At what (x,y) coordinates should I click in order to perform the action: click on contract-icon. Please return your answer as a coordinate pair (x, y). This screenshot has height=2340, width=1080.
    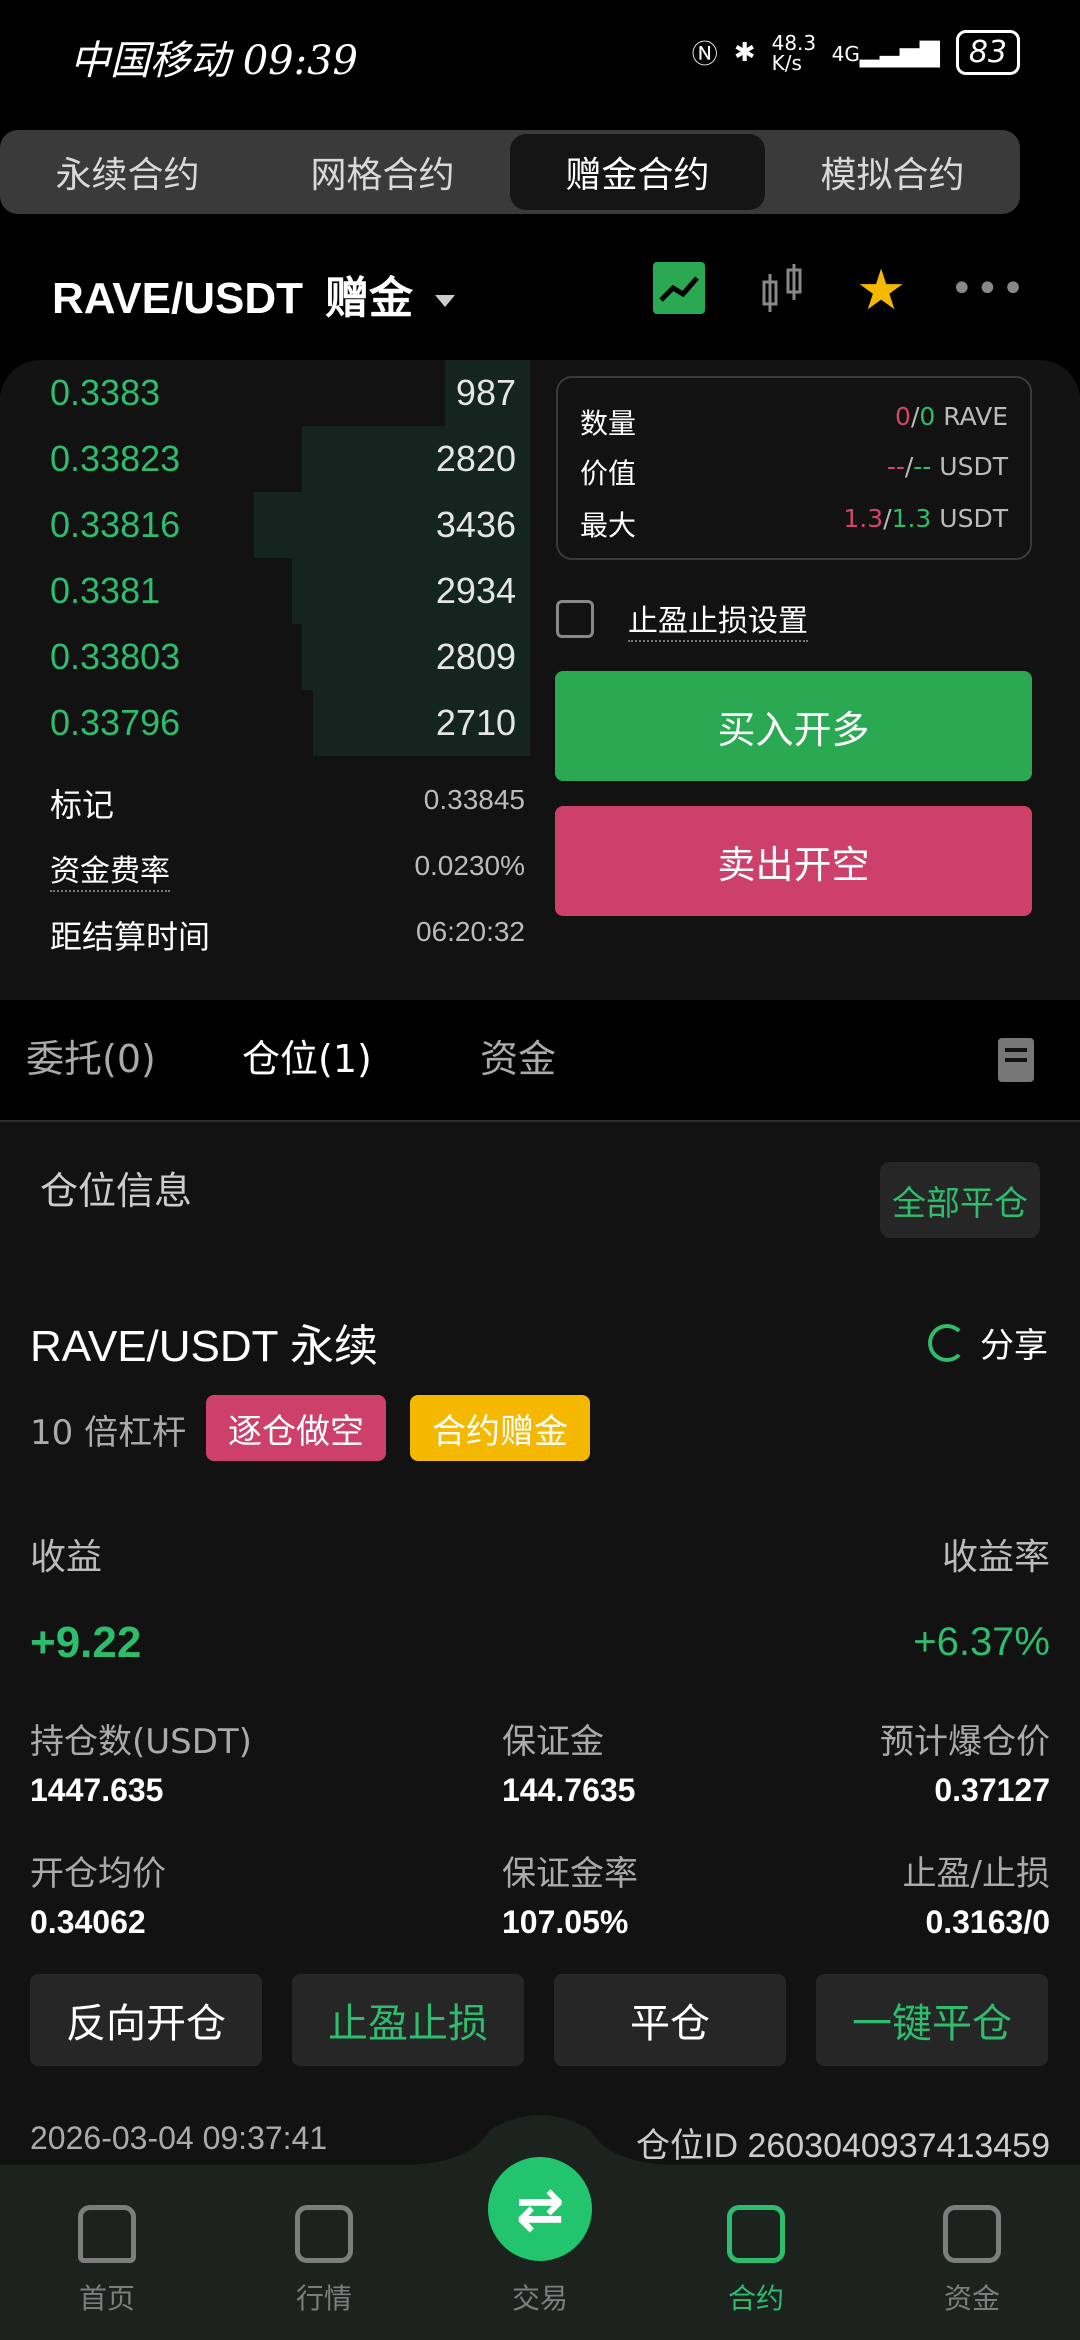
    Looking at the image, I should click on (756, 2234).